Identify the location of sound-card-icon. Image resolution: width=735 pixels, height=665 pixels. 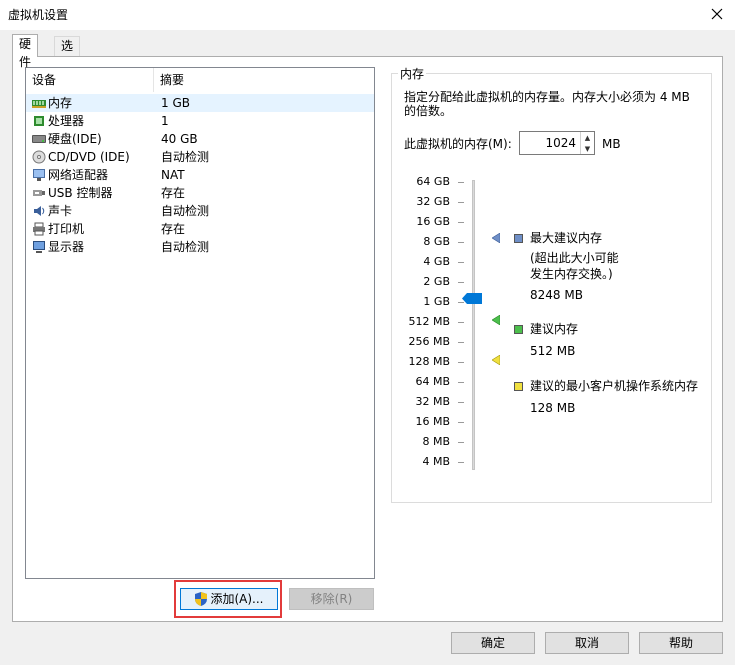
(39, 211).